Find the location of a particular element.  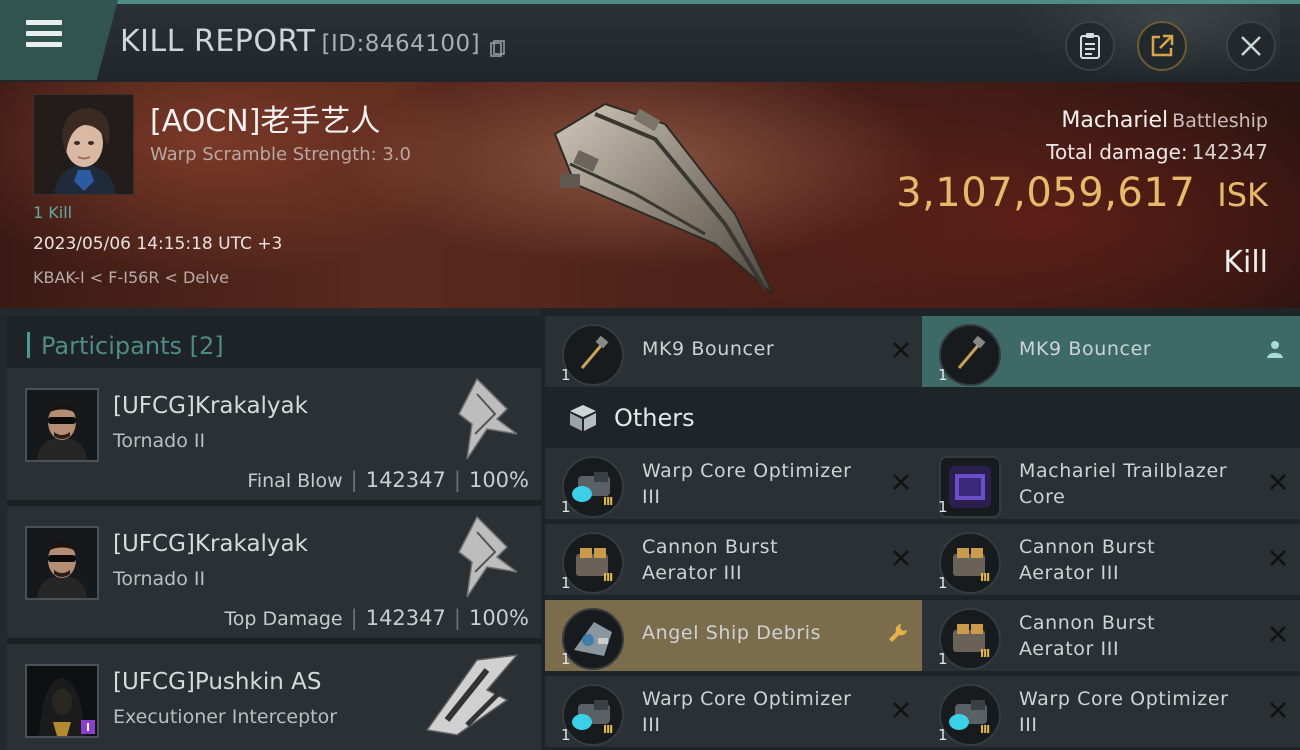

participants-header: Participants [2] is located at coordinates (274, 344).